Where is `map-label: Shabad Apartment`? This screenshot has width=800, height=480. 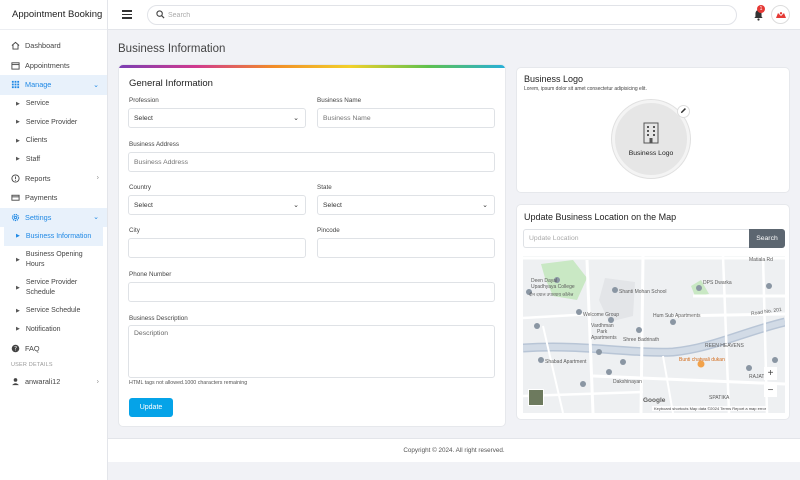
map-label: Shabad Apartment is located at coordinates (566, 362).